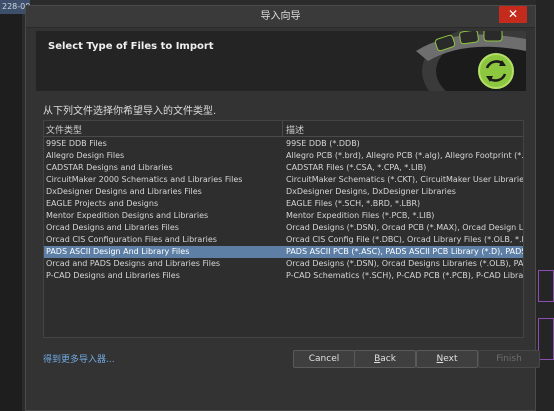 This screenshot has width=554, height=411. I want to click on back-label: ack, so click(388, 359).